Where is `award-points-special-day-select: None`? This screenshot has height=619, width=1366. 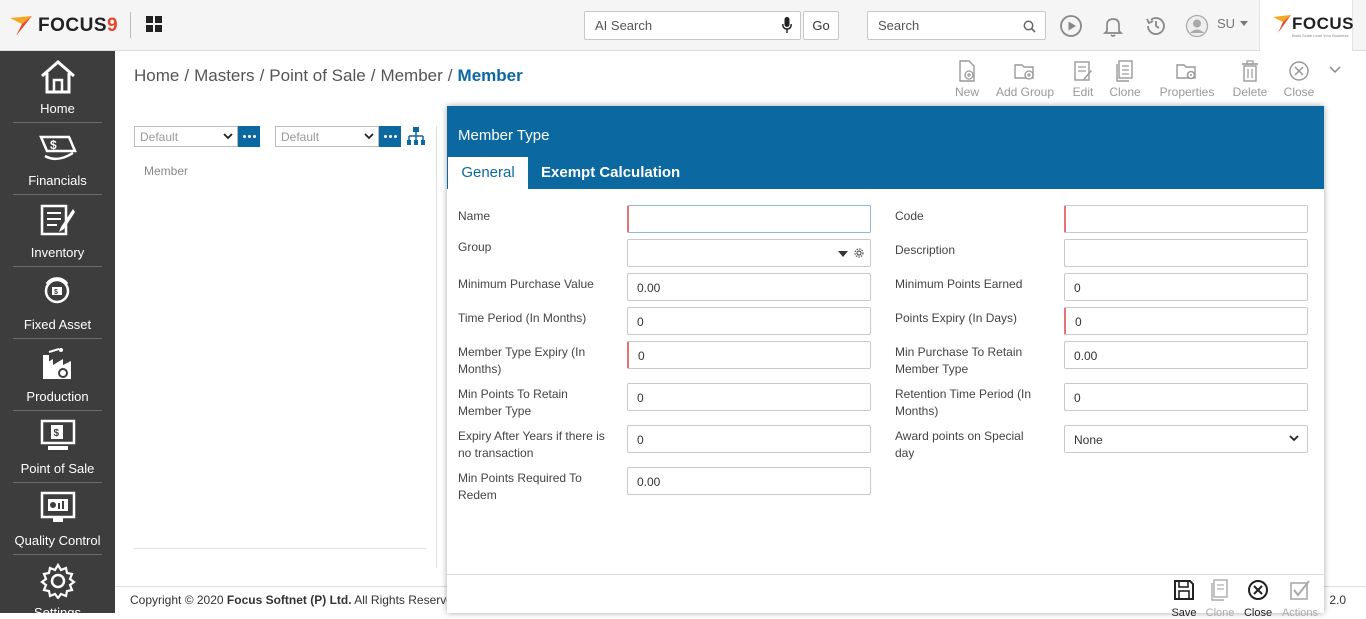 award-points-special-day-select: None is located at coordinates (1186, 439).